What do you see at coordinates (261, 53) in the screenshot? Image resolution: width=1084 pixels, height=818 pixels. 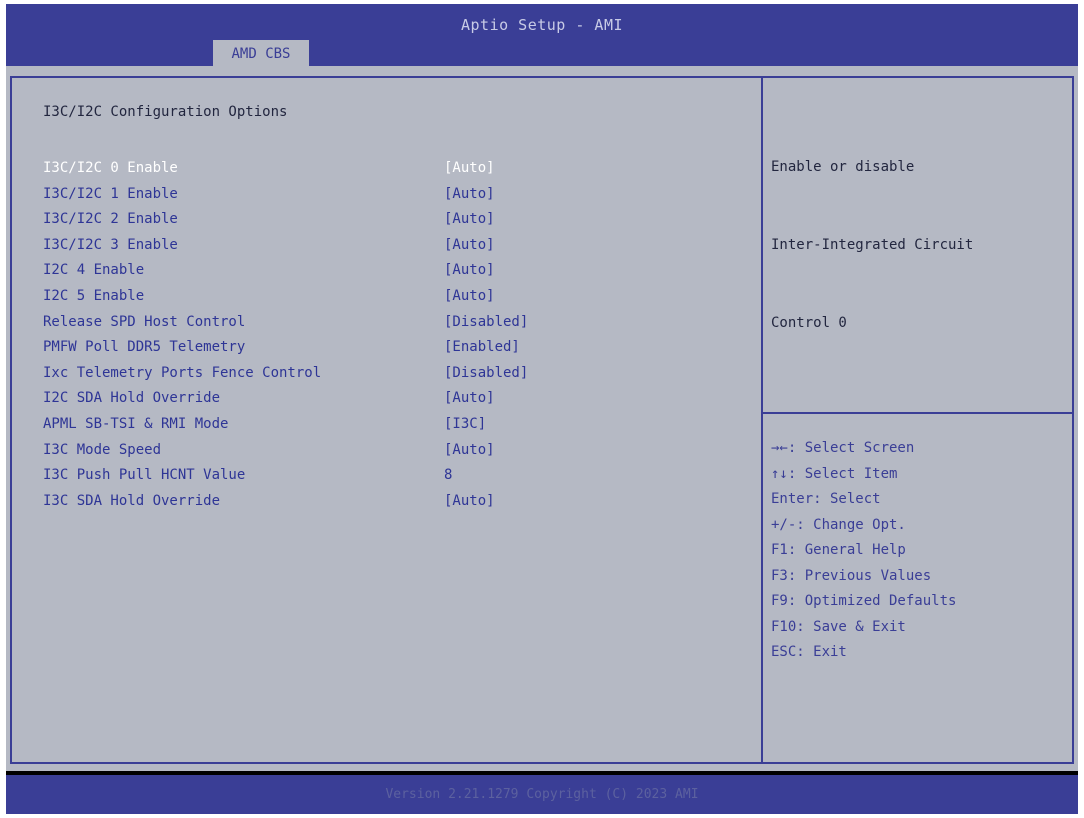 I see `tab-amd-cbs: AMD CBS` at bounding box center [261, 53].